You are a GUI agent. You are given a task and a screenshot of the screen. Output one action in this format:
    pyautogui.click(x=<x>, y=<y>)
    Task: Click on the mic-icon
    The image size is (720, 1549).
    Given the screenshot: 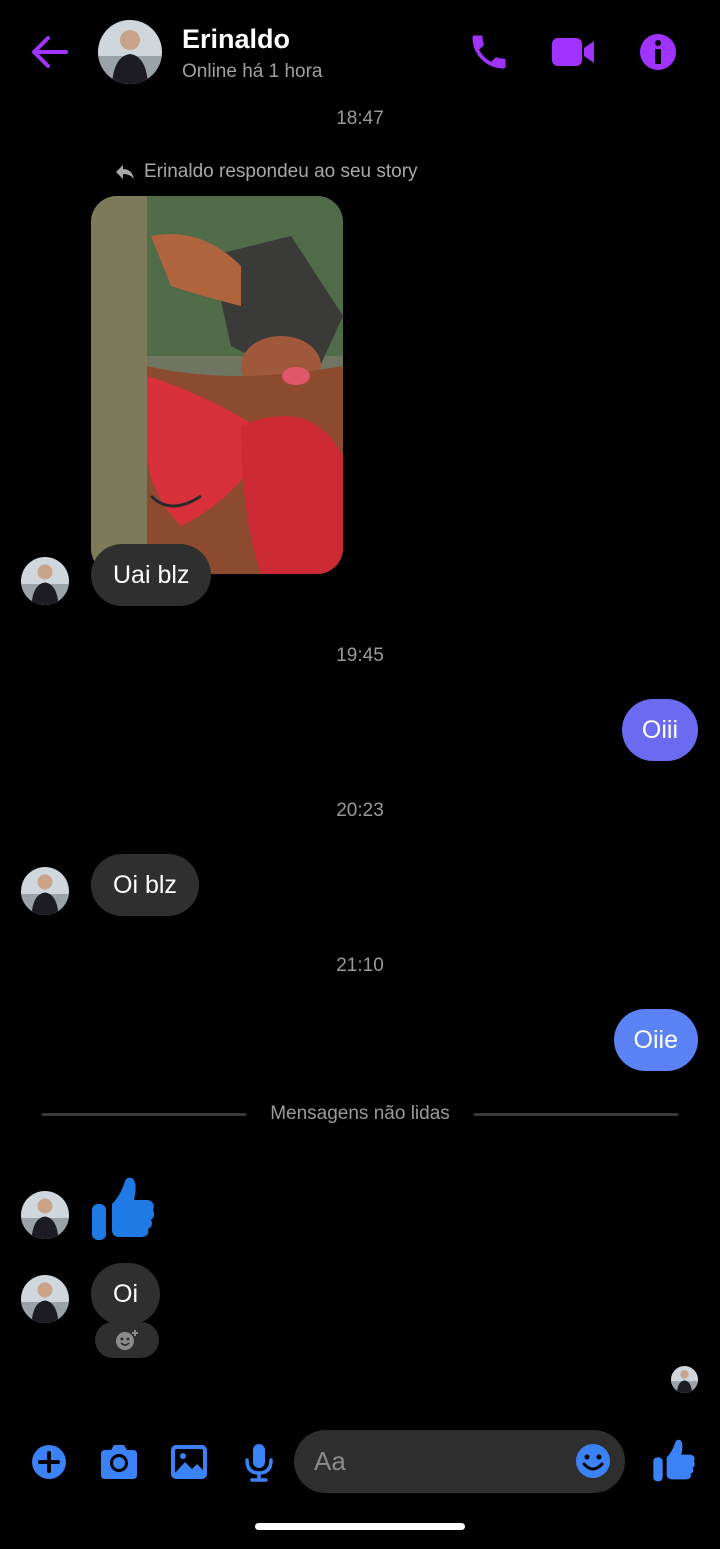 What is the action you would take?
    pyautogui.click(x=259, y=1463)
    